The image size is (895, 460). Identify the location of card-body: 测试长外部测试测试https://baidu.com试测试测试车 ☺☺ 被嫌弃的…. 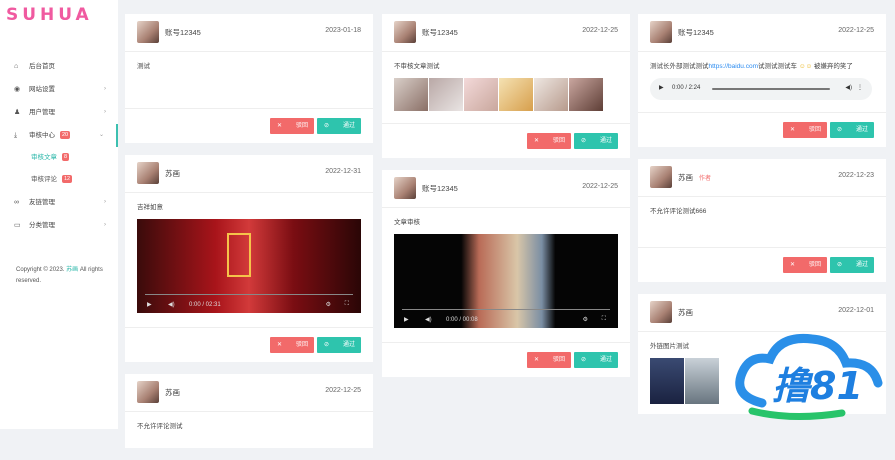
(762, 82).